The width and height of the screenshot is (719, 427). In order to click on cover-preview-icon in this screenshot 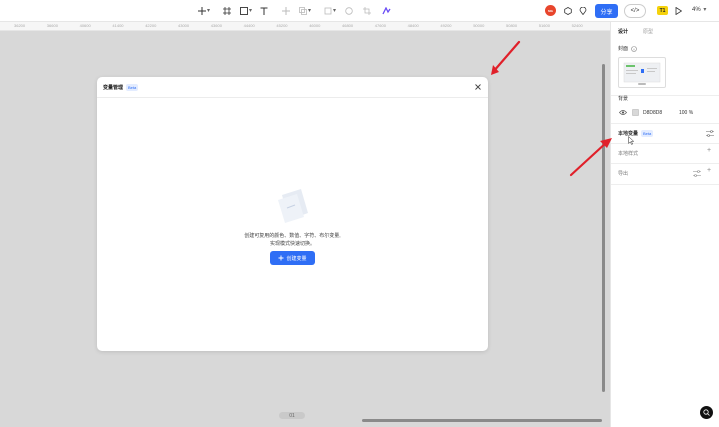, I will do `click(642, 73)`.